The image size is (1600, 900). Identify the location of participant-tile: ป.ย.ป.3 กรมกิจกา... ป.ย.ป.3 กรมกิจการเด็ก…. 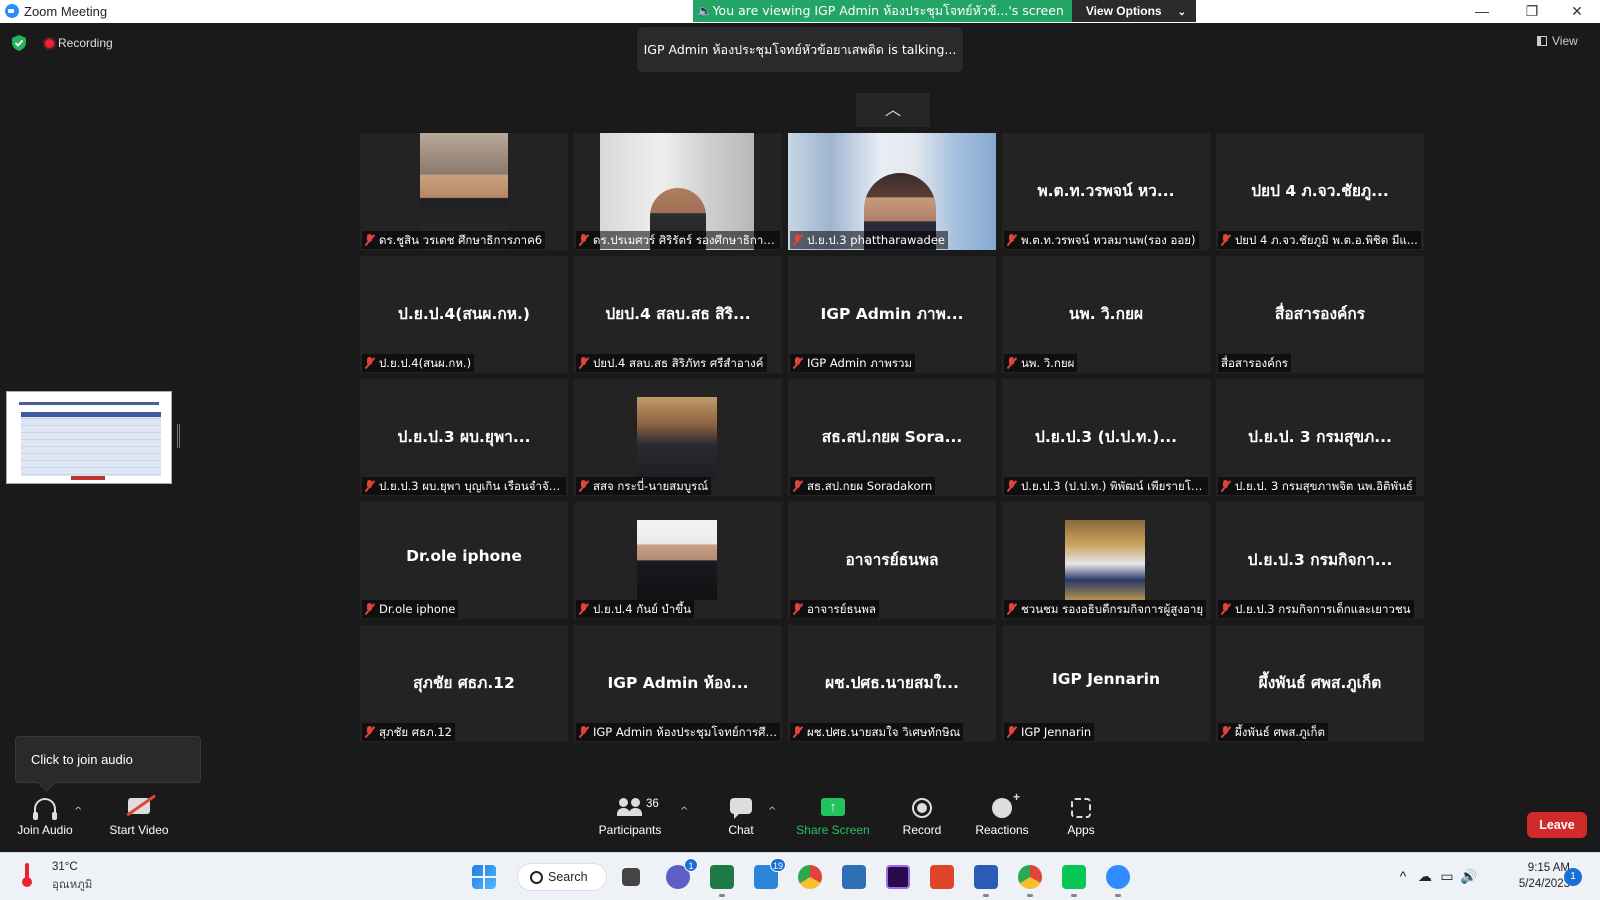
(1320, 560).